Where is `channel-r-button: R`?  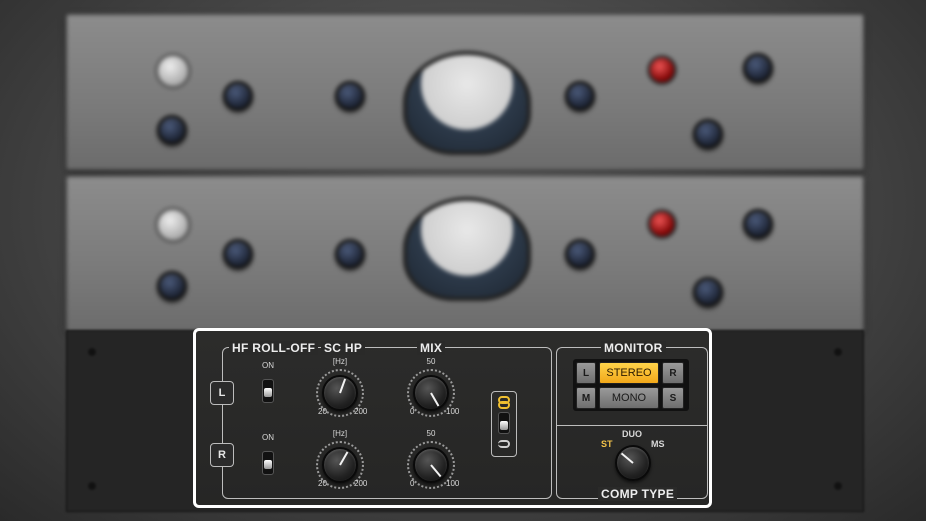 channel-r-button: R is located at coordinates (222, 455).